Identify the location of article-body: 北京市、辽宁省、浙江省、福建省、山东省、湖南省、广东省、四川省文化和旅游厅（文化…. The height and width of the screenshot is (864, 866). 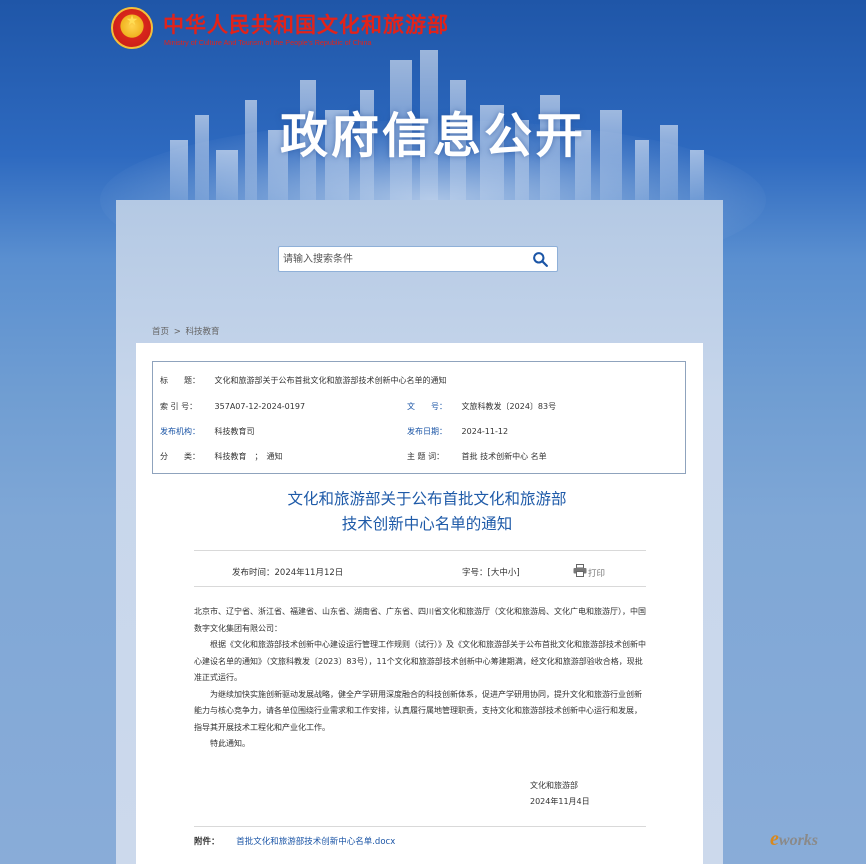
(420, 678).